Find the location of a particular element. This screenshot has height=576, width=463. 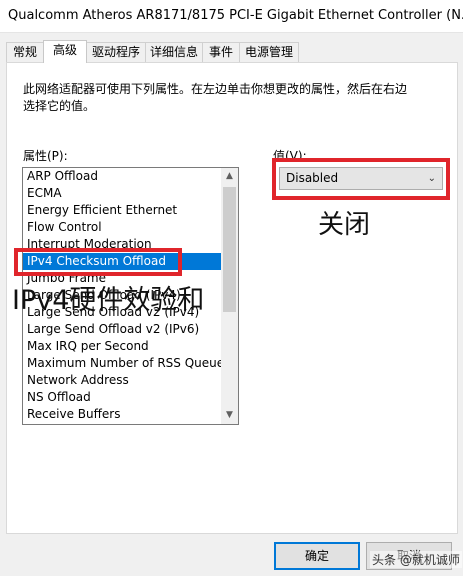

list-item: NS Offload is located at coordinates (122, 397).